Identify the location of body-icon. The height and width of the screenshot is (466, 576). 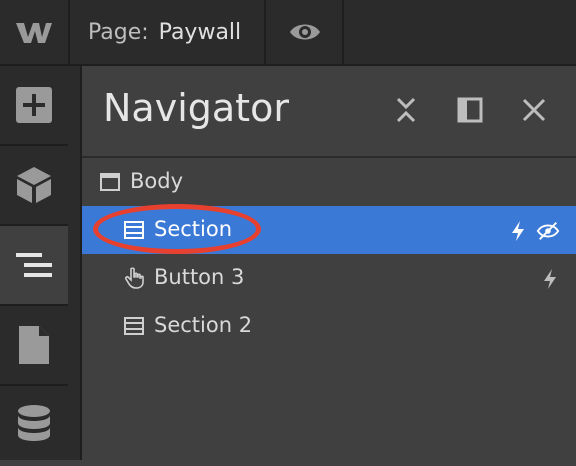
(110, 182).